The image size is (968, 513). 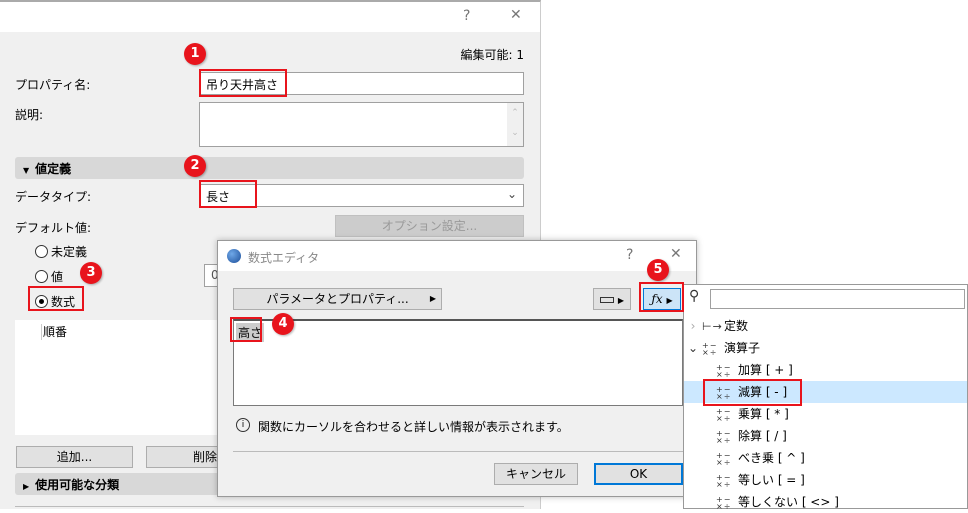 I want to click on item-label: 除算 [ / ], so click(x=762, y=436).